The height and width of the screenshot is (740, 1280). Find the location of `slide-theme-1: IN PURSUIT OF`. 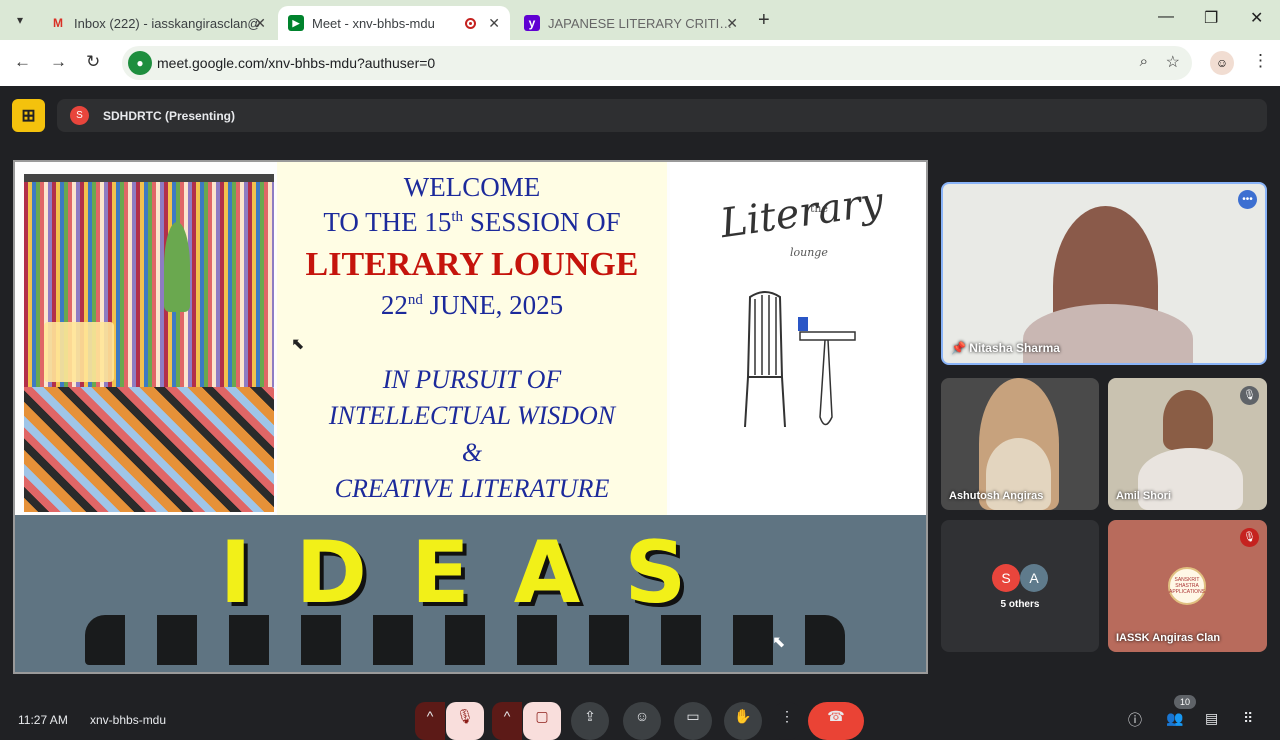

slide-theme-1: IN PURSUIT OF is located at coordinates (472, 379).